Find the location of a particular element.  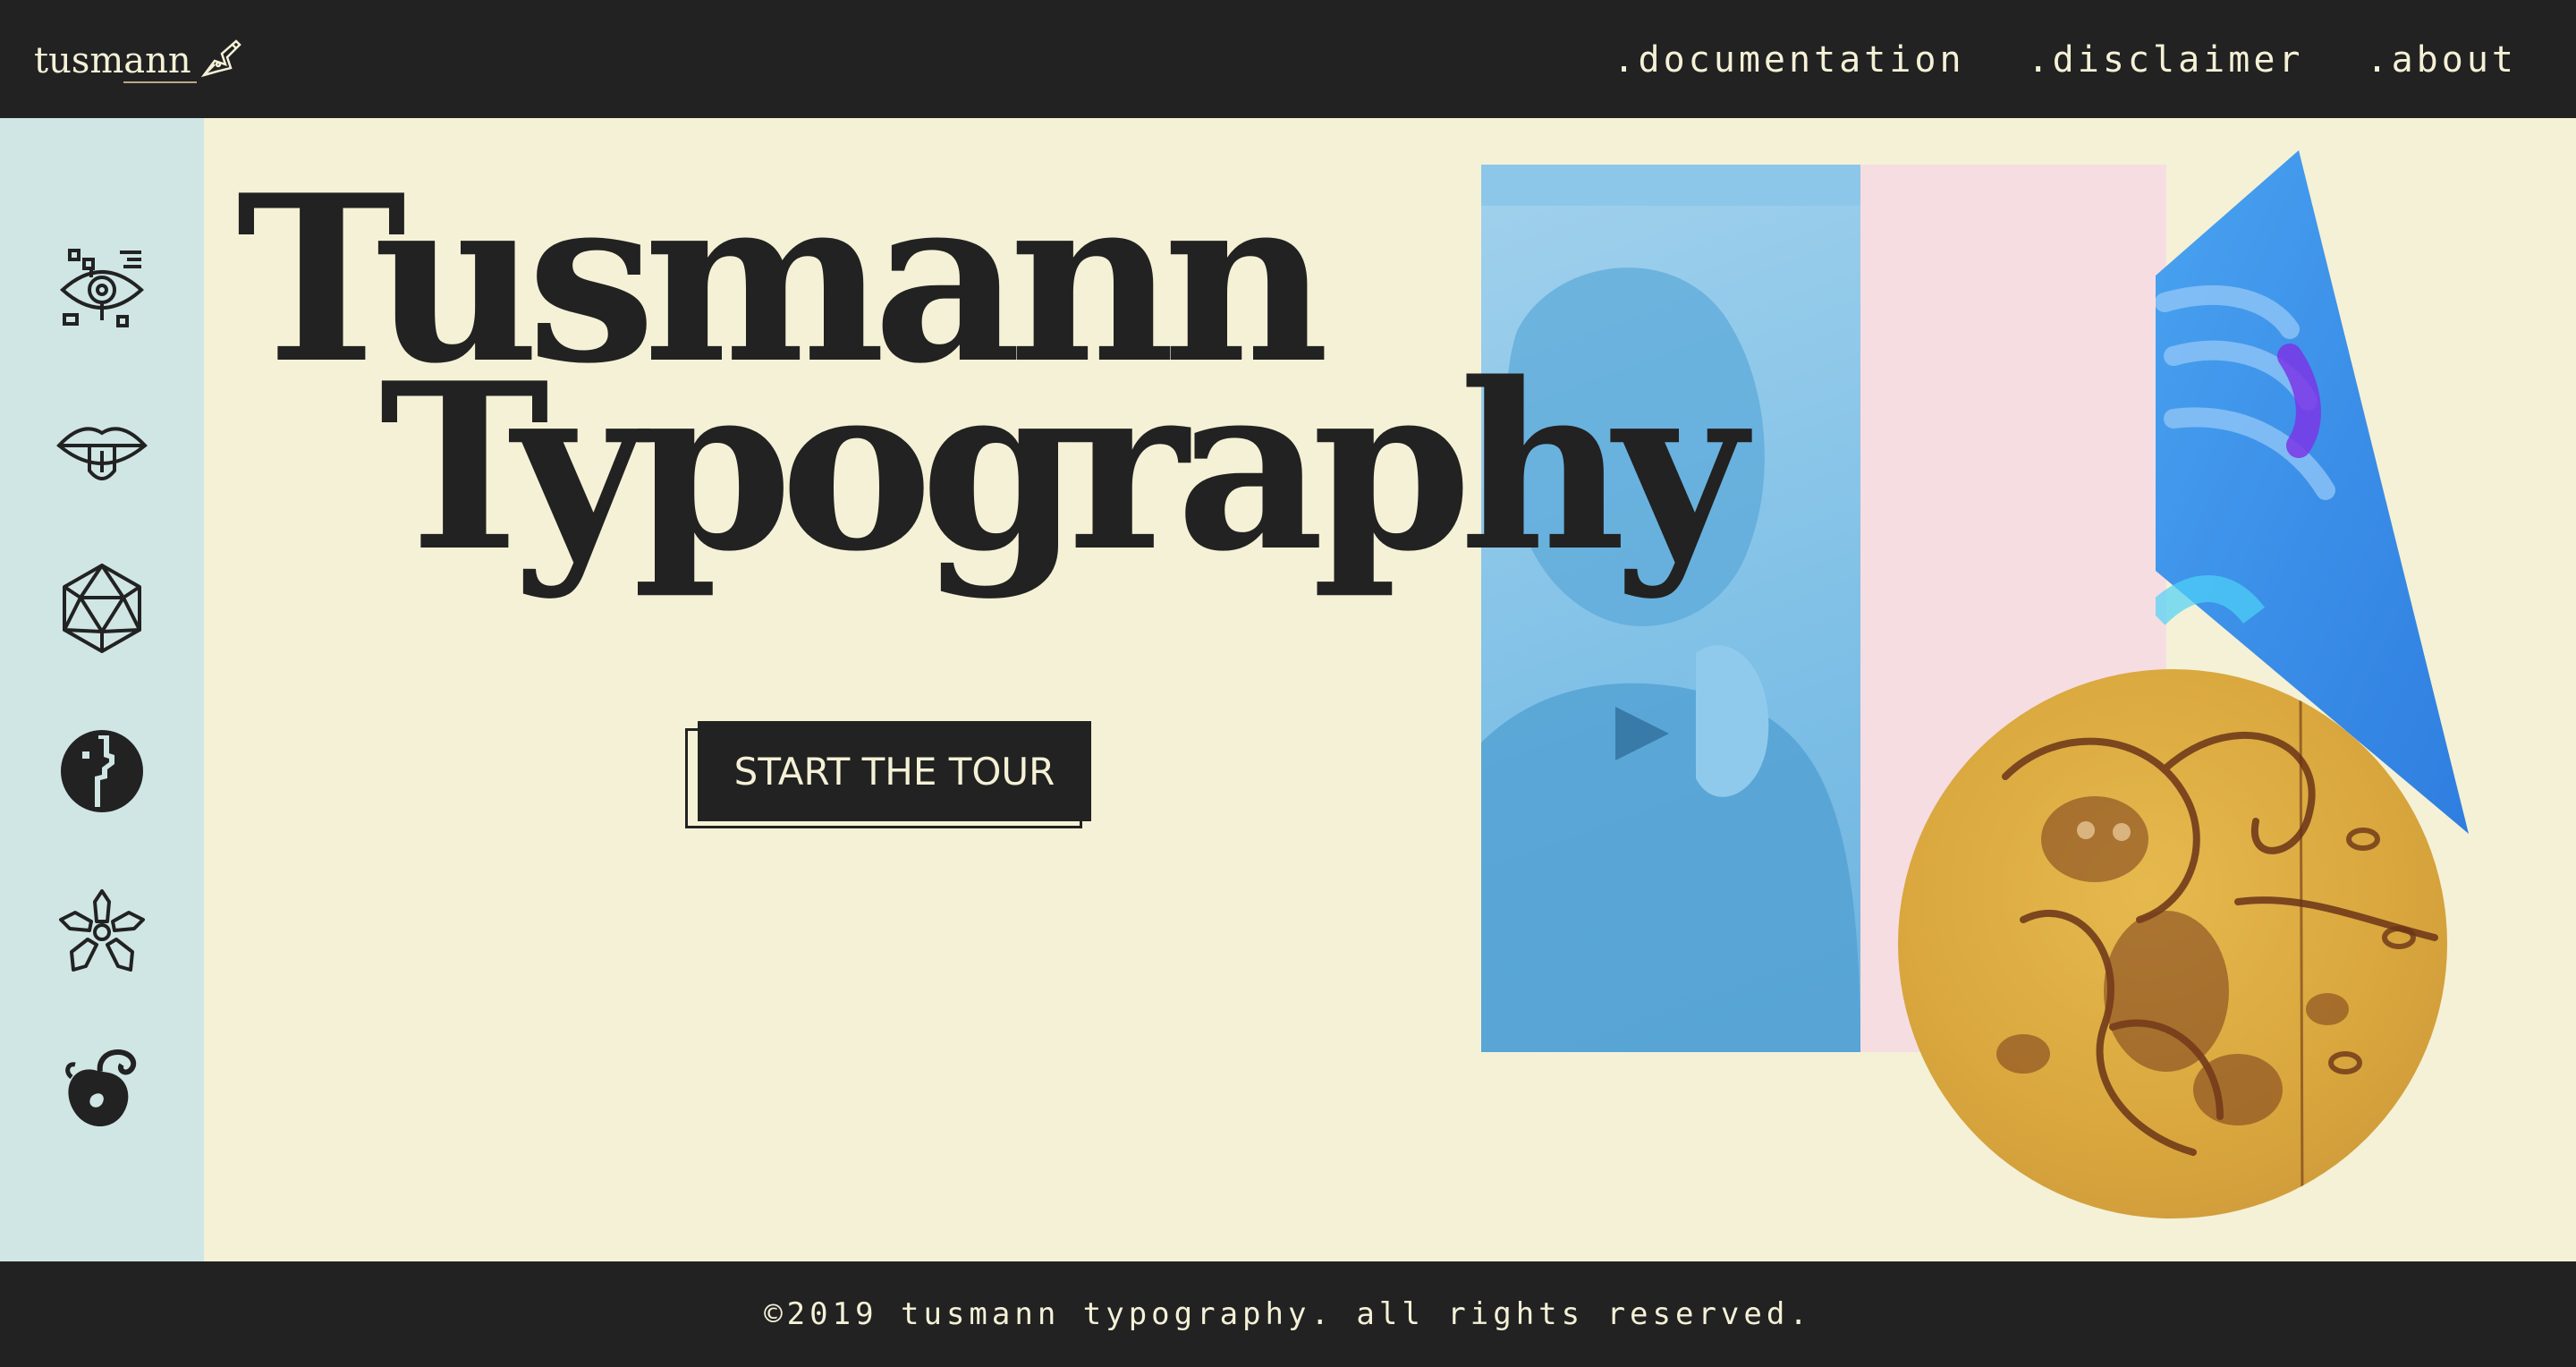

hero-title-line2: Typography is located at coordinates (1062, 468).